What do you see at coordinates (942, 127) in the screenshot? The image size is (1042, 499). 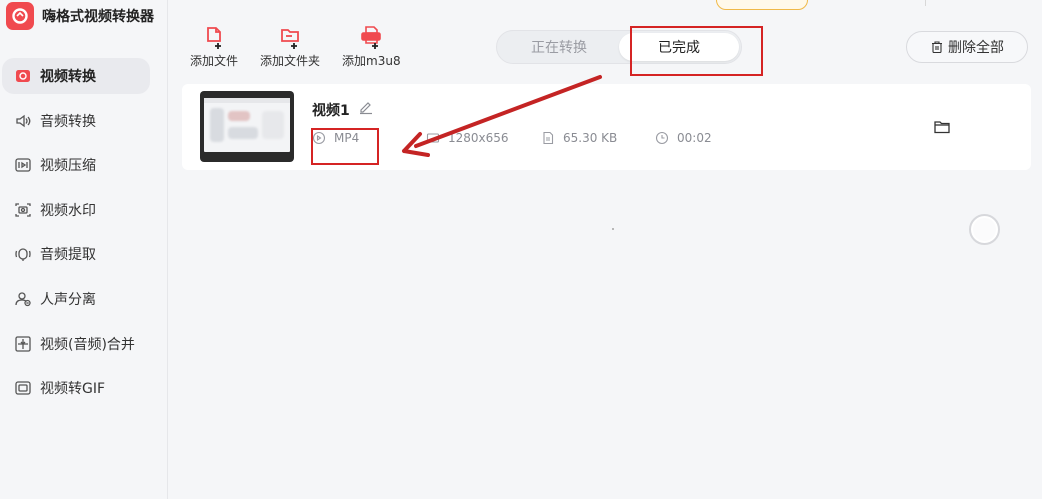 I see `open-folder-icon` at bounding box center [942, 127].